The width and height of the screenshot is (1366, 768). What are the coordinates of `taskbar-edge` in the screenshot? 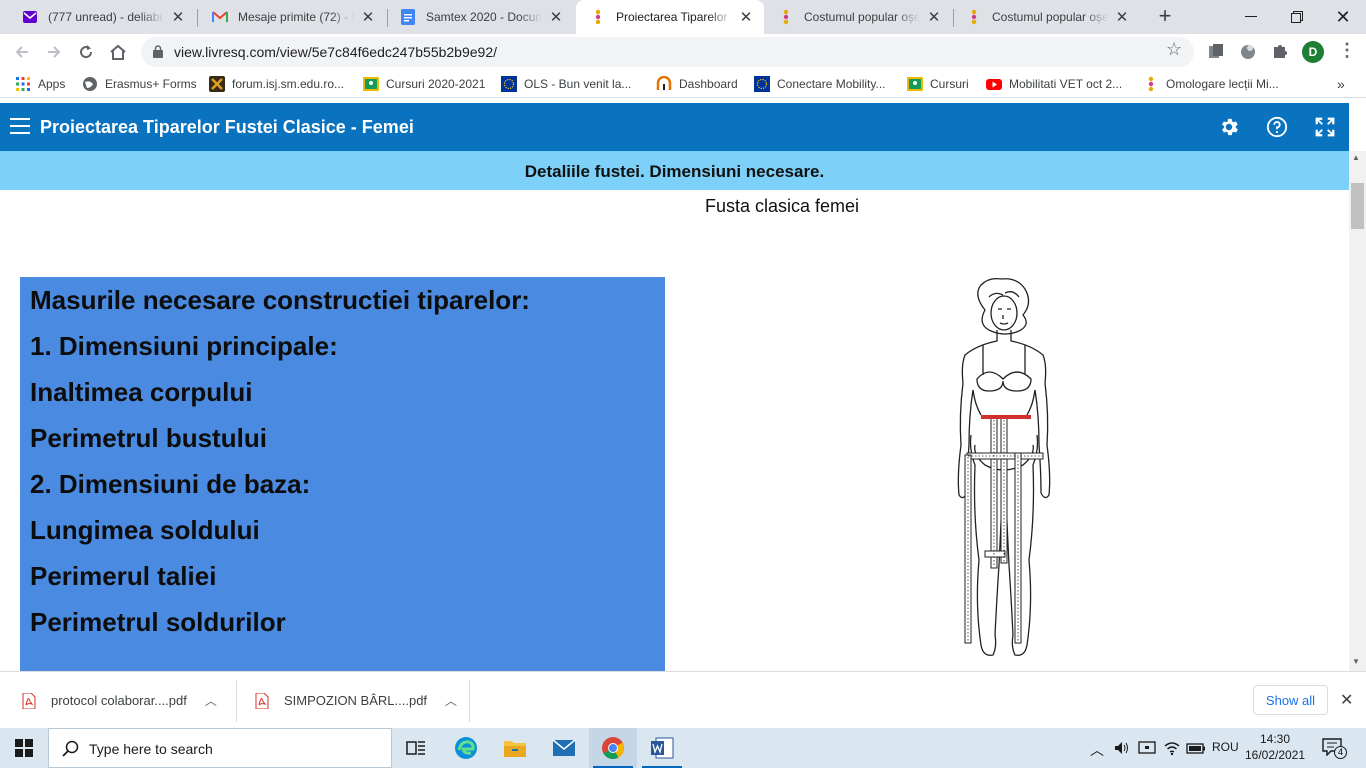 It's located at (466, 748).